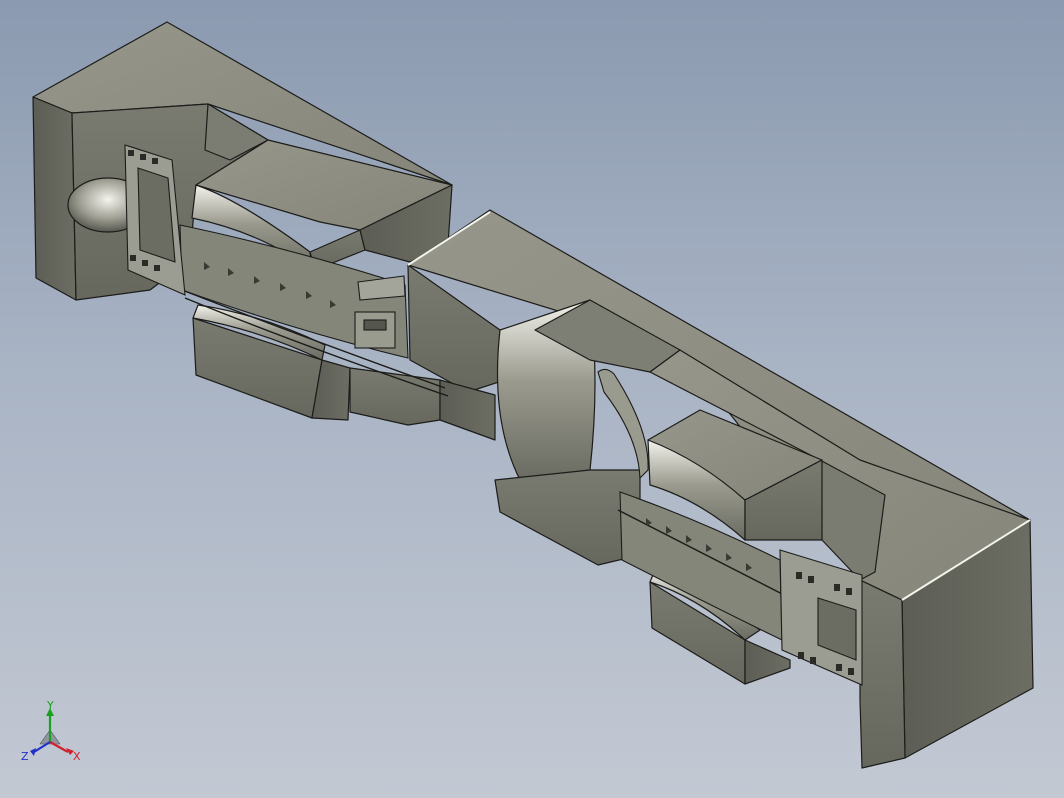 The height and width of the screenshot is (798, 1064). I want to click on triad-y-label: Y, so click(50, 706).